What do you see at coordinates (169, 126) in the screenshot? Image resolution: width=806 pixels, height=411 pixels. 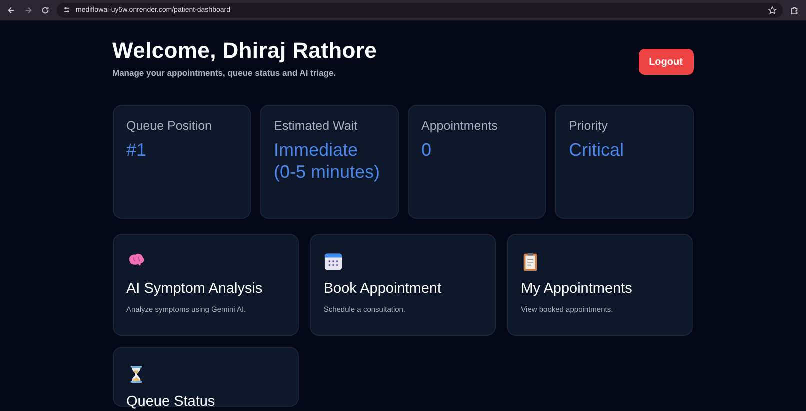 I see `stat-label: Queue Position` at bounding box center [169, 126].